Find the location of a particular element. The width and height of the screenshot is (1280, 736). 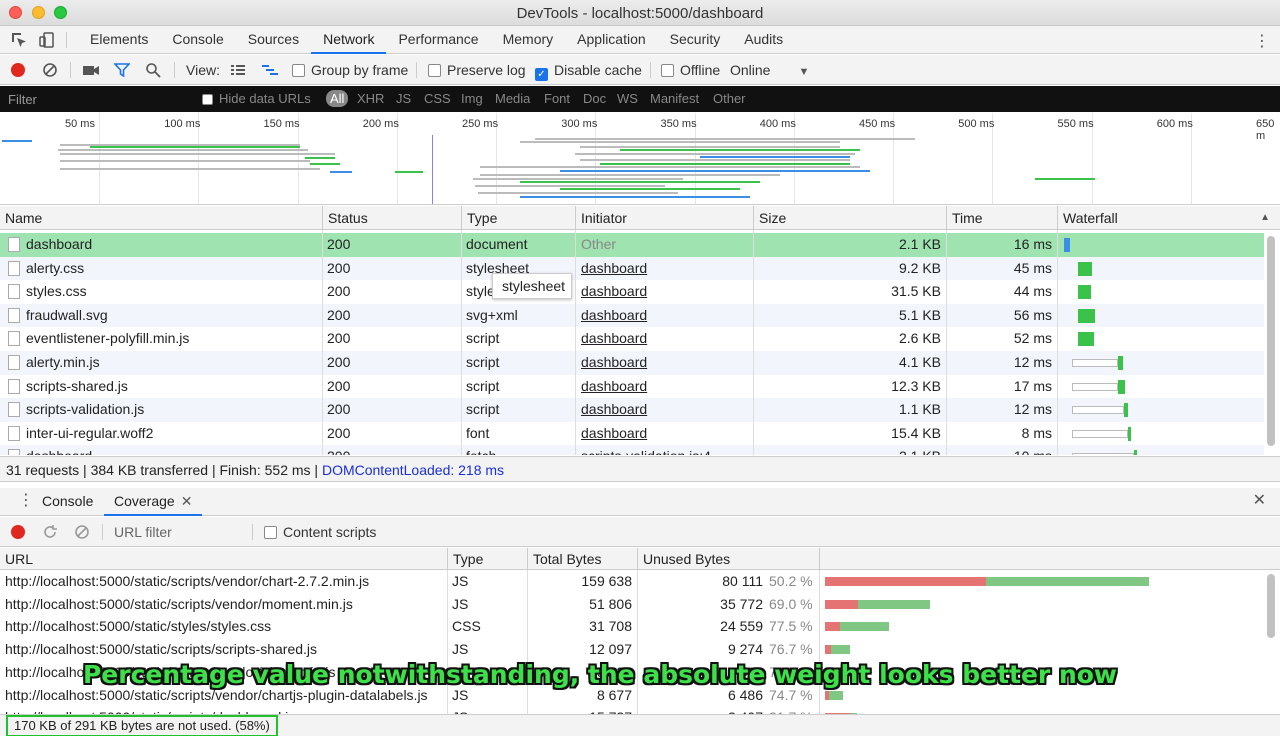

tab-application: Application is located at coordinates (611, 40).